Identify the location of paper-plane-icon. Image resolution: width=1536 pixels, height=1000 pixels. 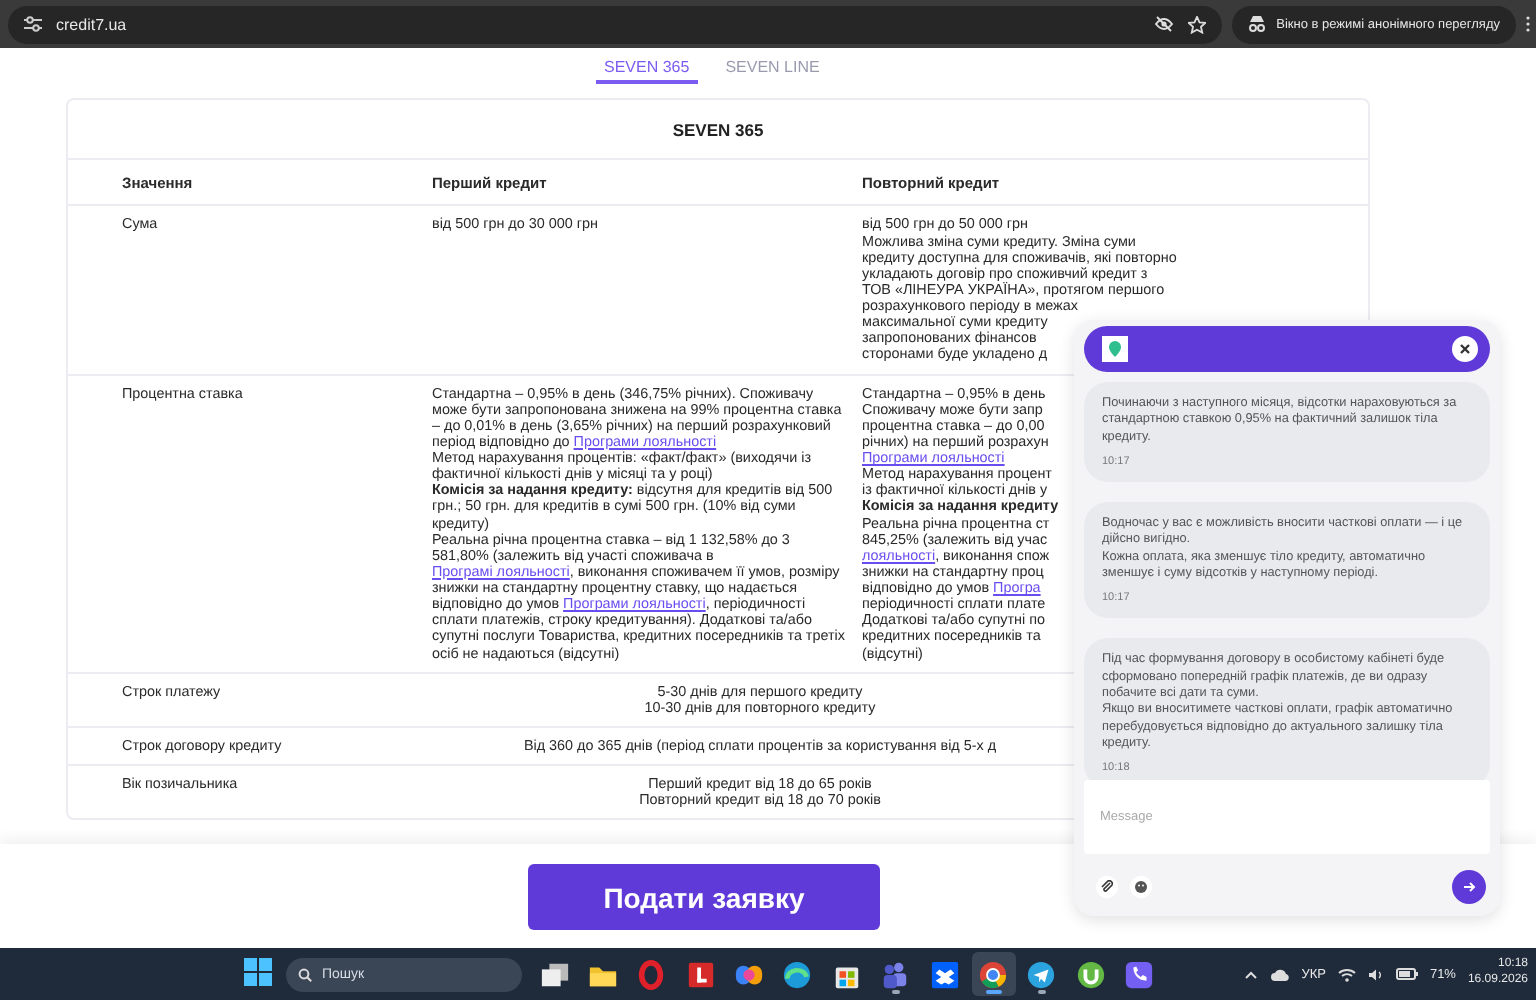
(1041, 974).